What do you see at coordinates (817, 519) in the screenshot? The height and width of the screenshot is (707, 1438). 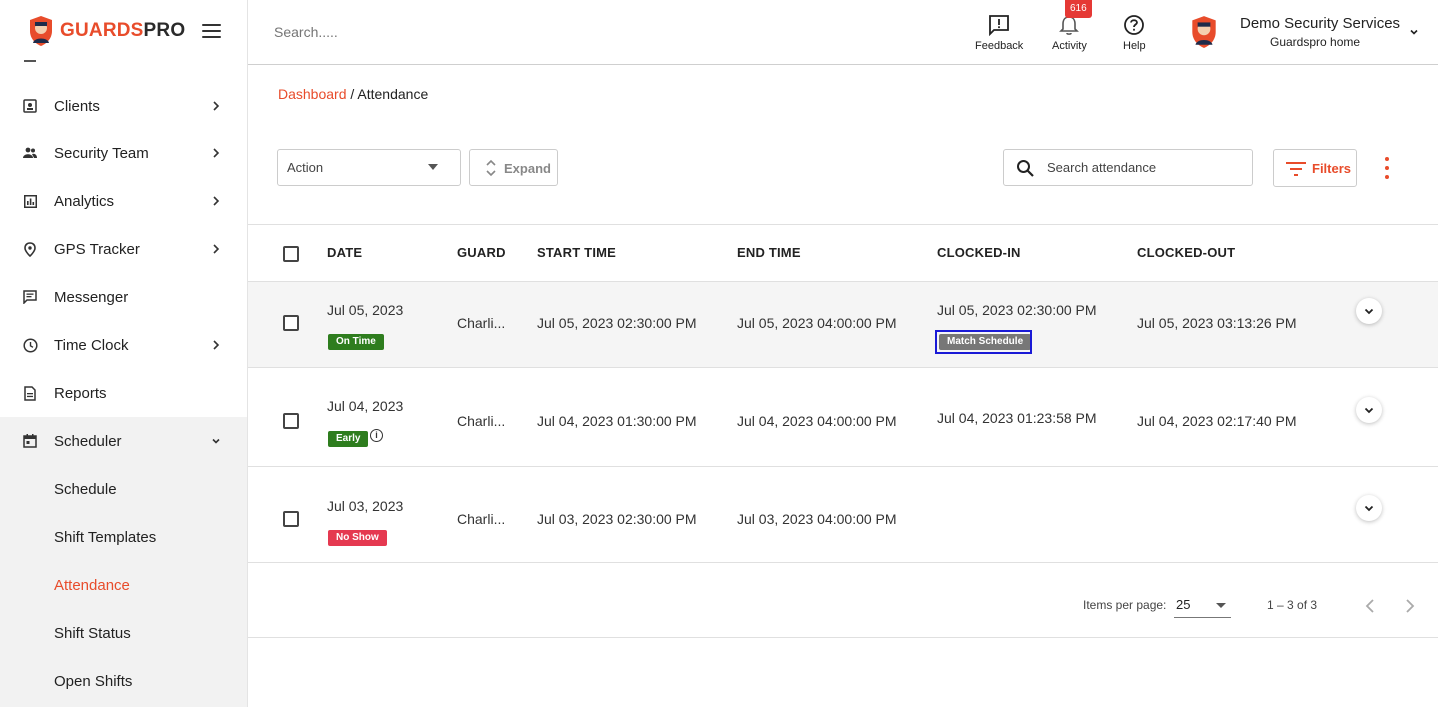 I see `row-end-time: Jul 03, 2023 04:00:00 PM` at bounding box center [817, 519].